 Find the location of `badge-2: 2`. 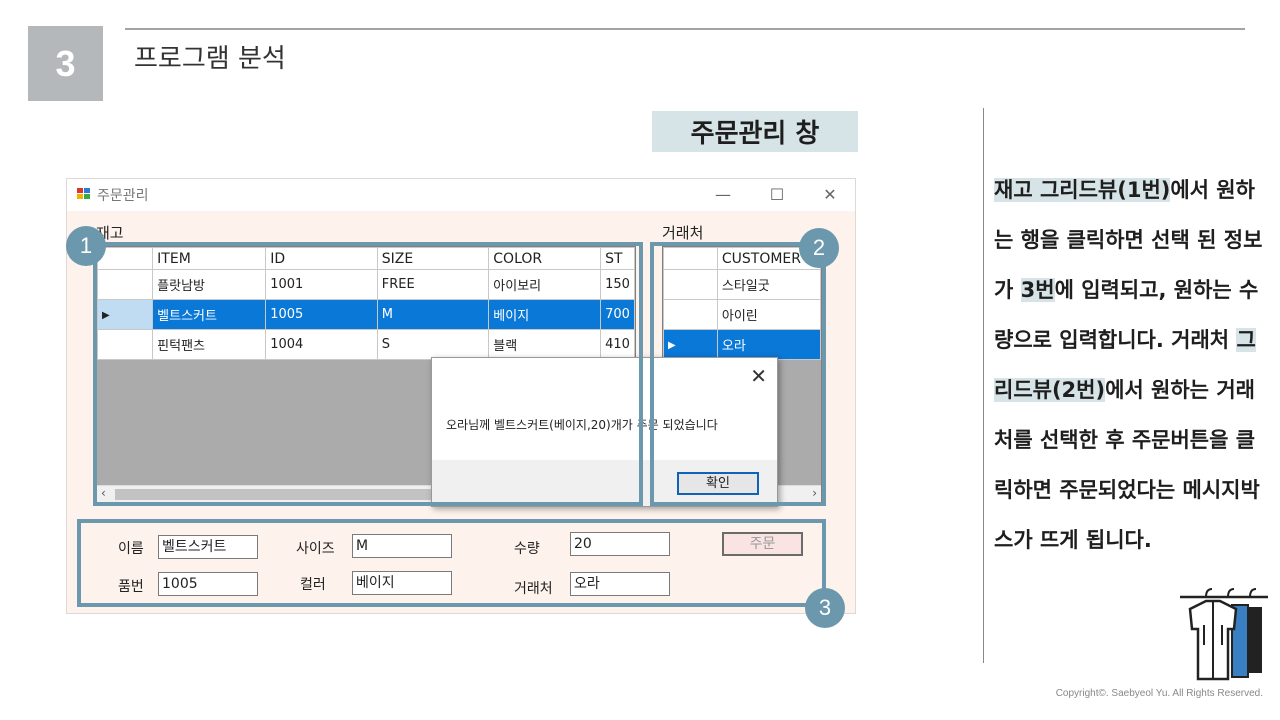

badge-2: 2 is located at coordinates (819, 248).